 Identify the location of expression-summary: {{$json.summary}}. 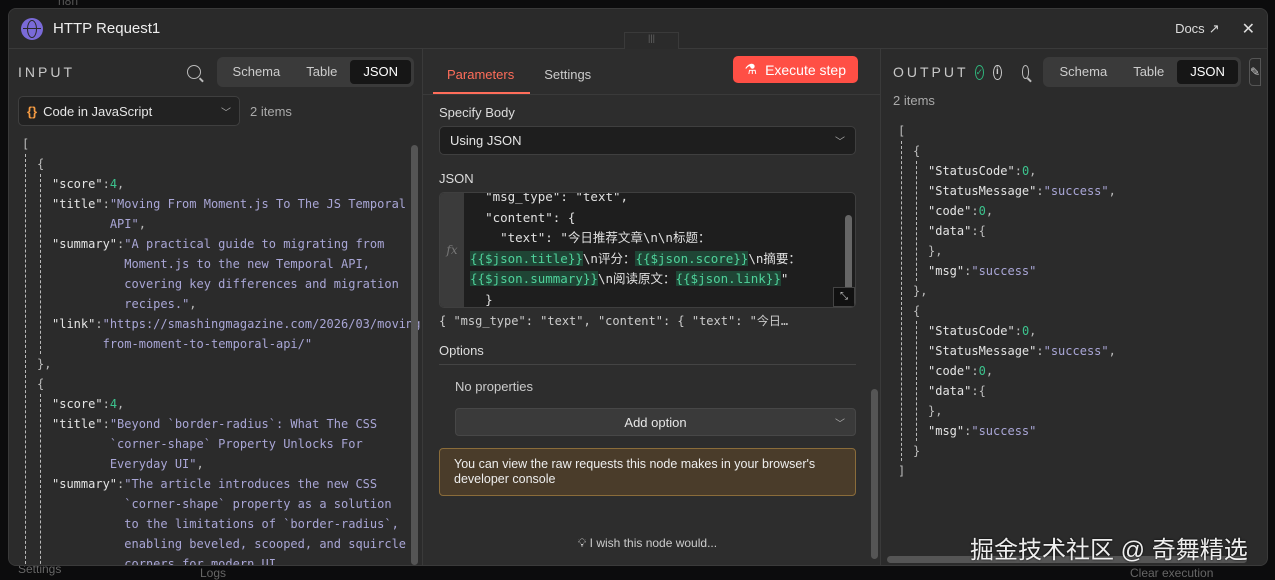
(534, 278).